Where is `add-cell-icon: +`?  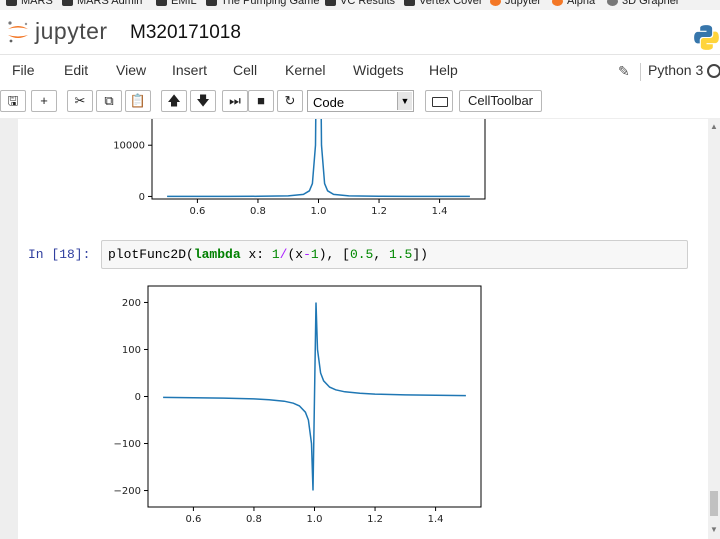 add-cell-icon: + is located at coordinates (44, 100).